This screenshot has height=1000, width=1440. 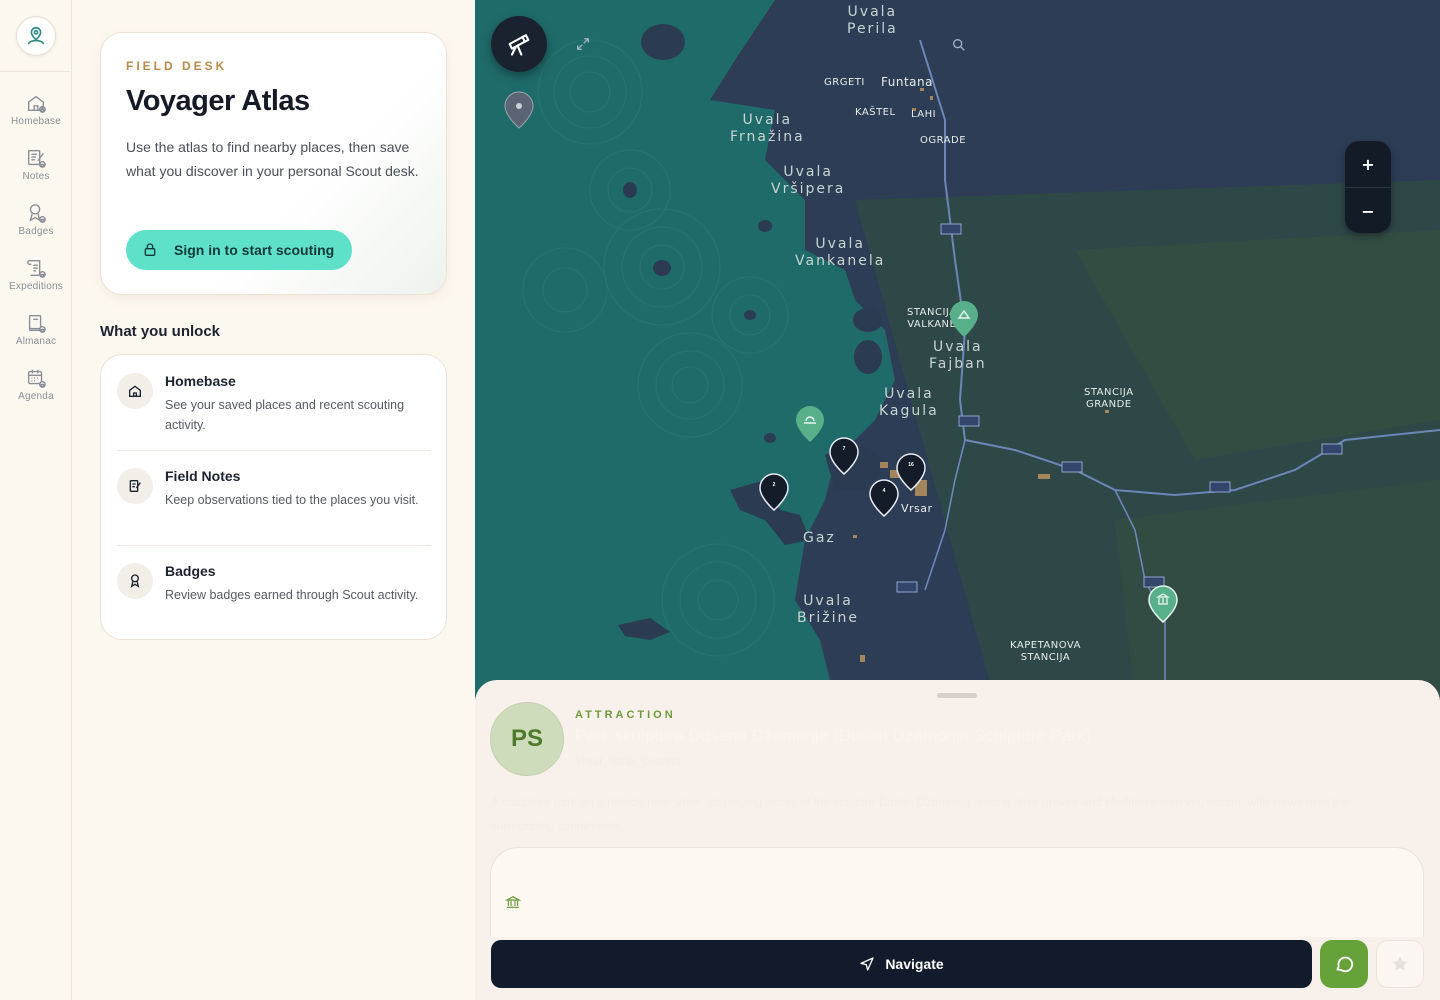 I want to click on cluster-count: 16, so click(x=911, y=465).